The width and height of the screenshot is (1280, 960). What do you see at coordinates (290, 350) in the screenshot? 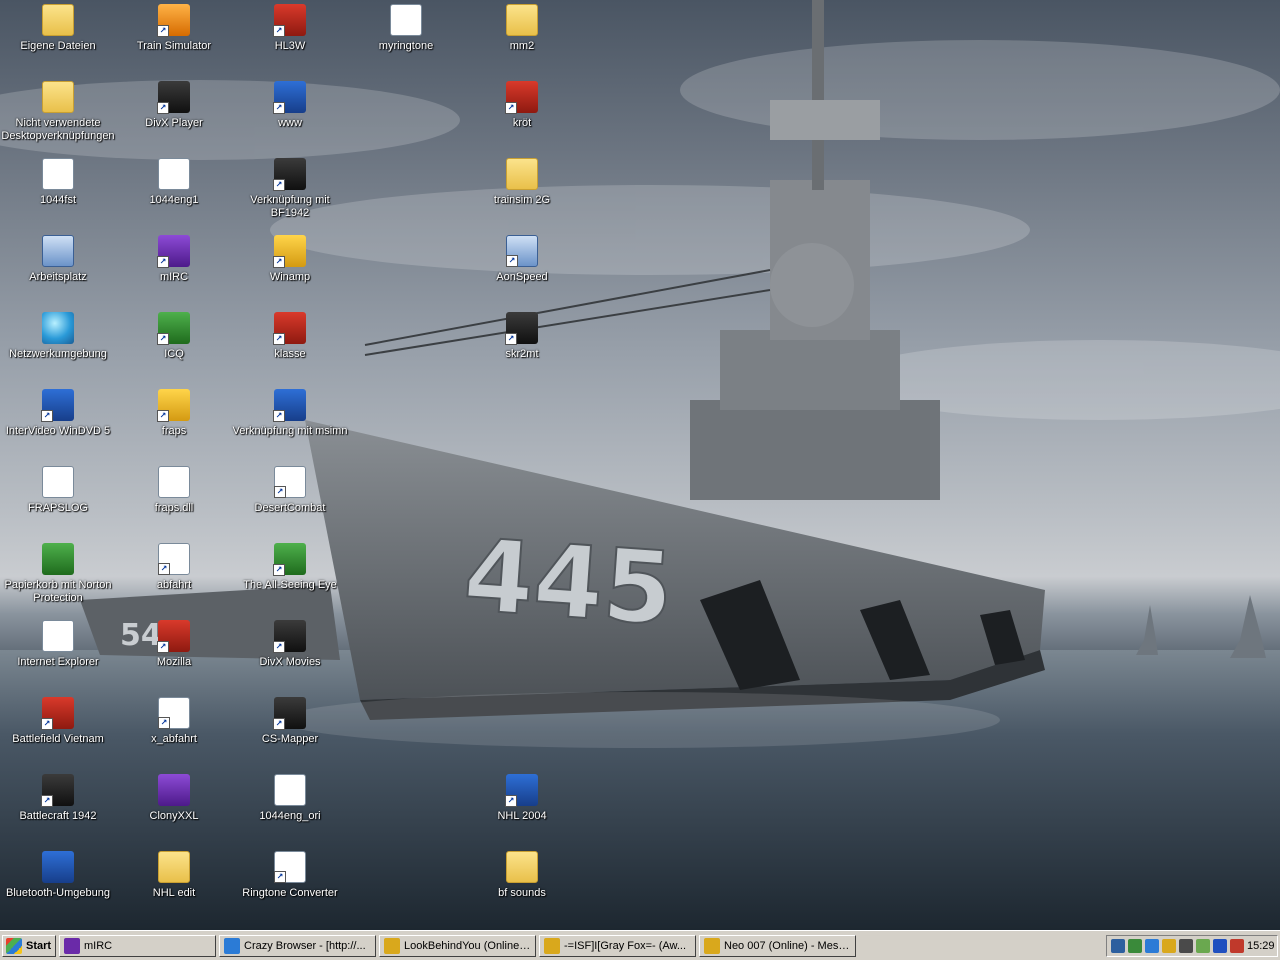
I see `desktop-icon: ↗ klasse` at bounding box center [290, 350].